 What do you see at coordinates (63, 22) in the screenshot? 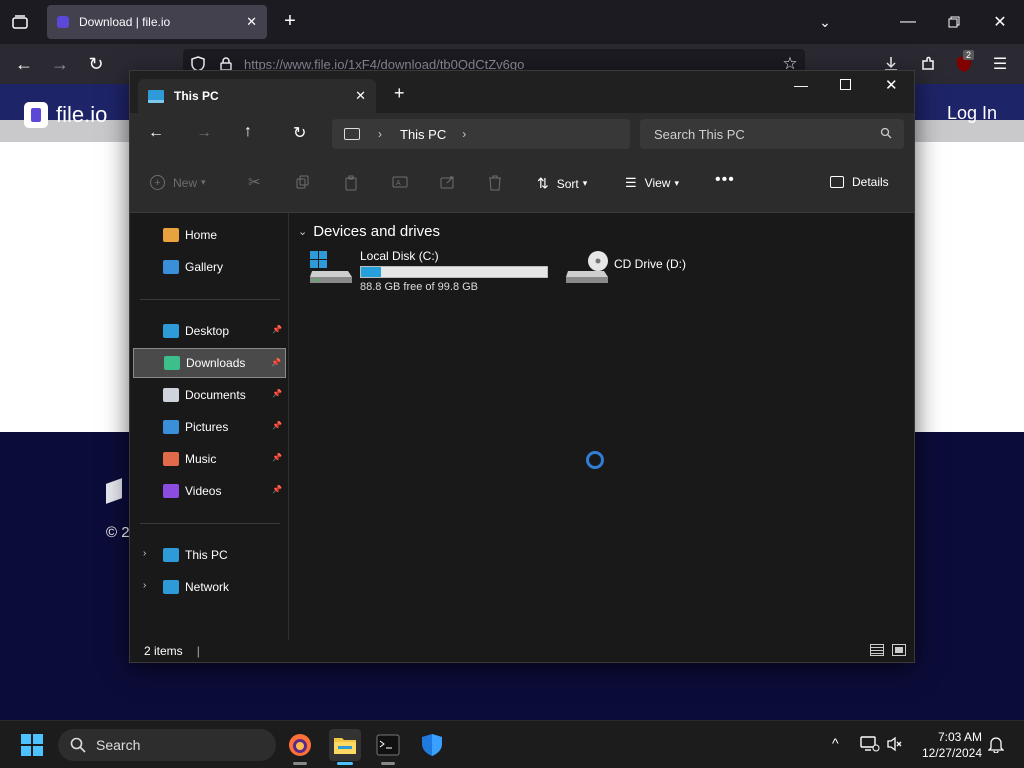
I see `tab-favicon-icon` at bounding box center [63, 22].